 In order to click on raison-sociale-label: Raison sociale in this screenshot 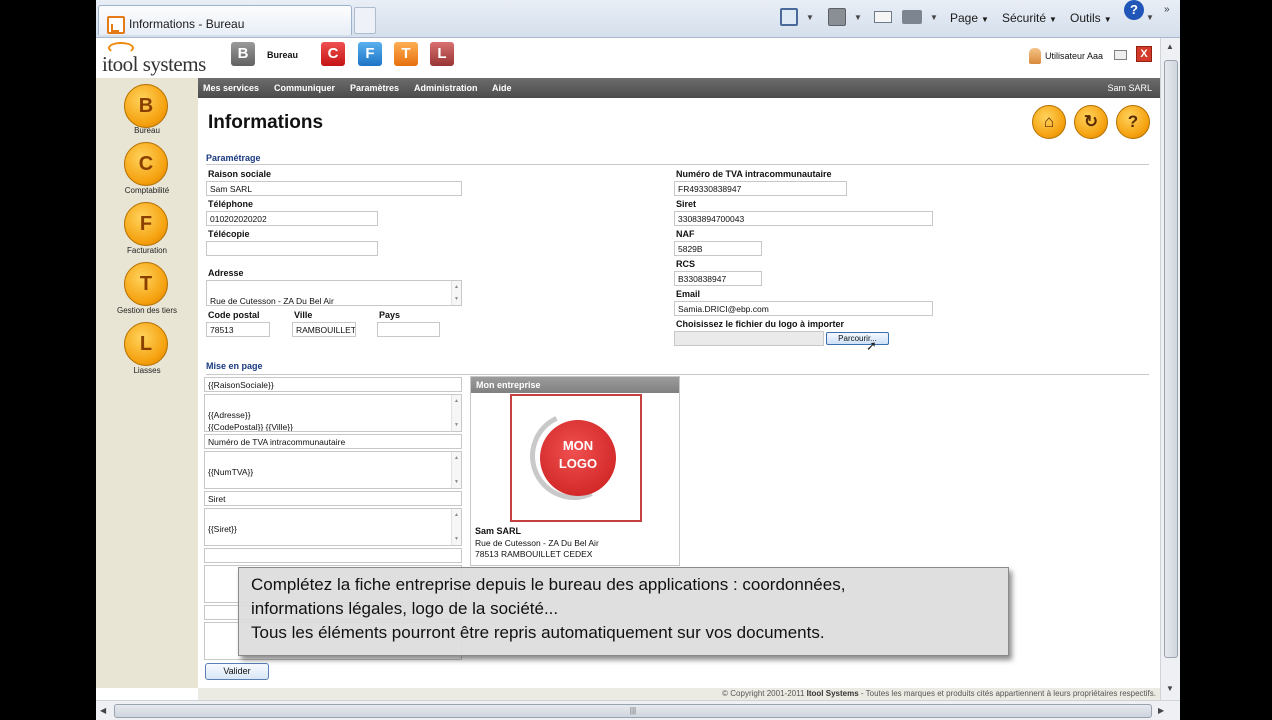, I will do `click(240, 174)`.